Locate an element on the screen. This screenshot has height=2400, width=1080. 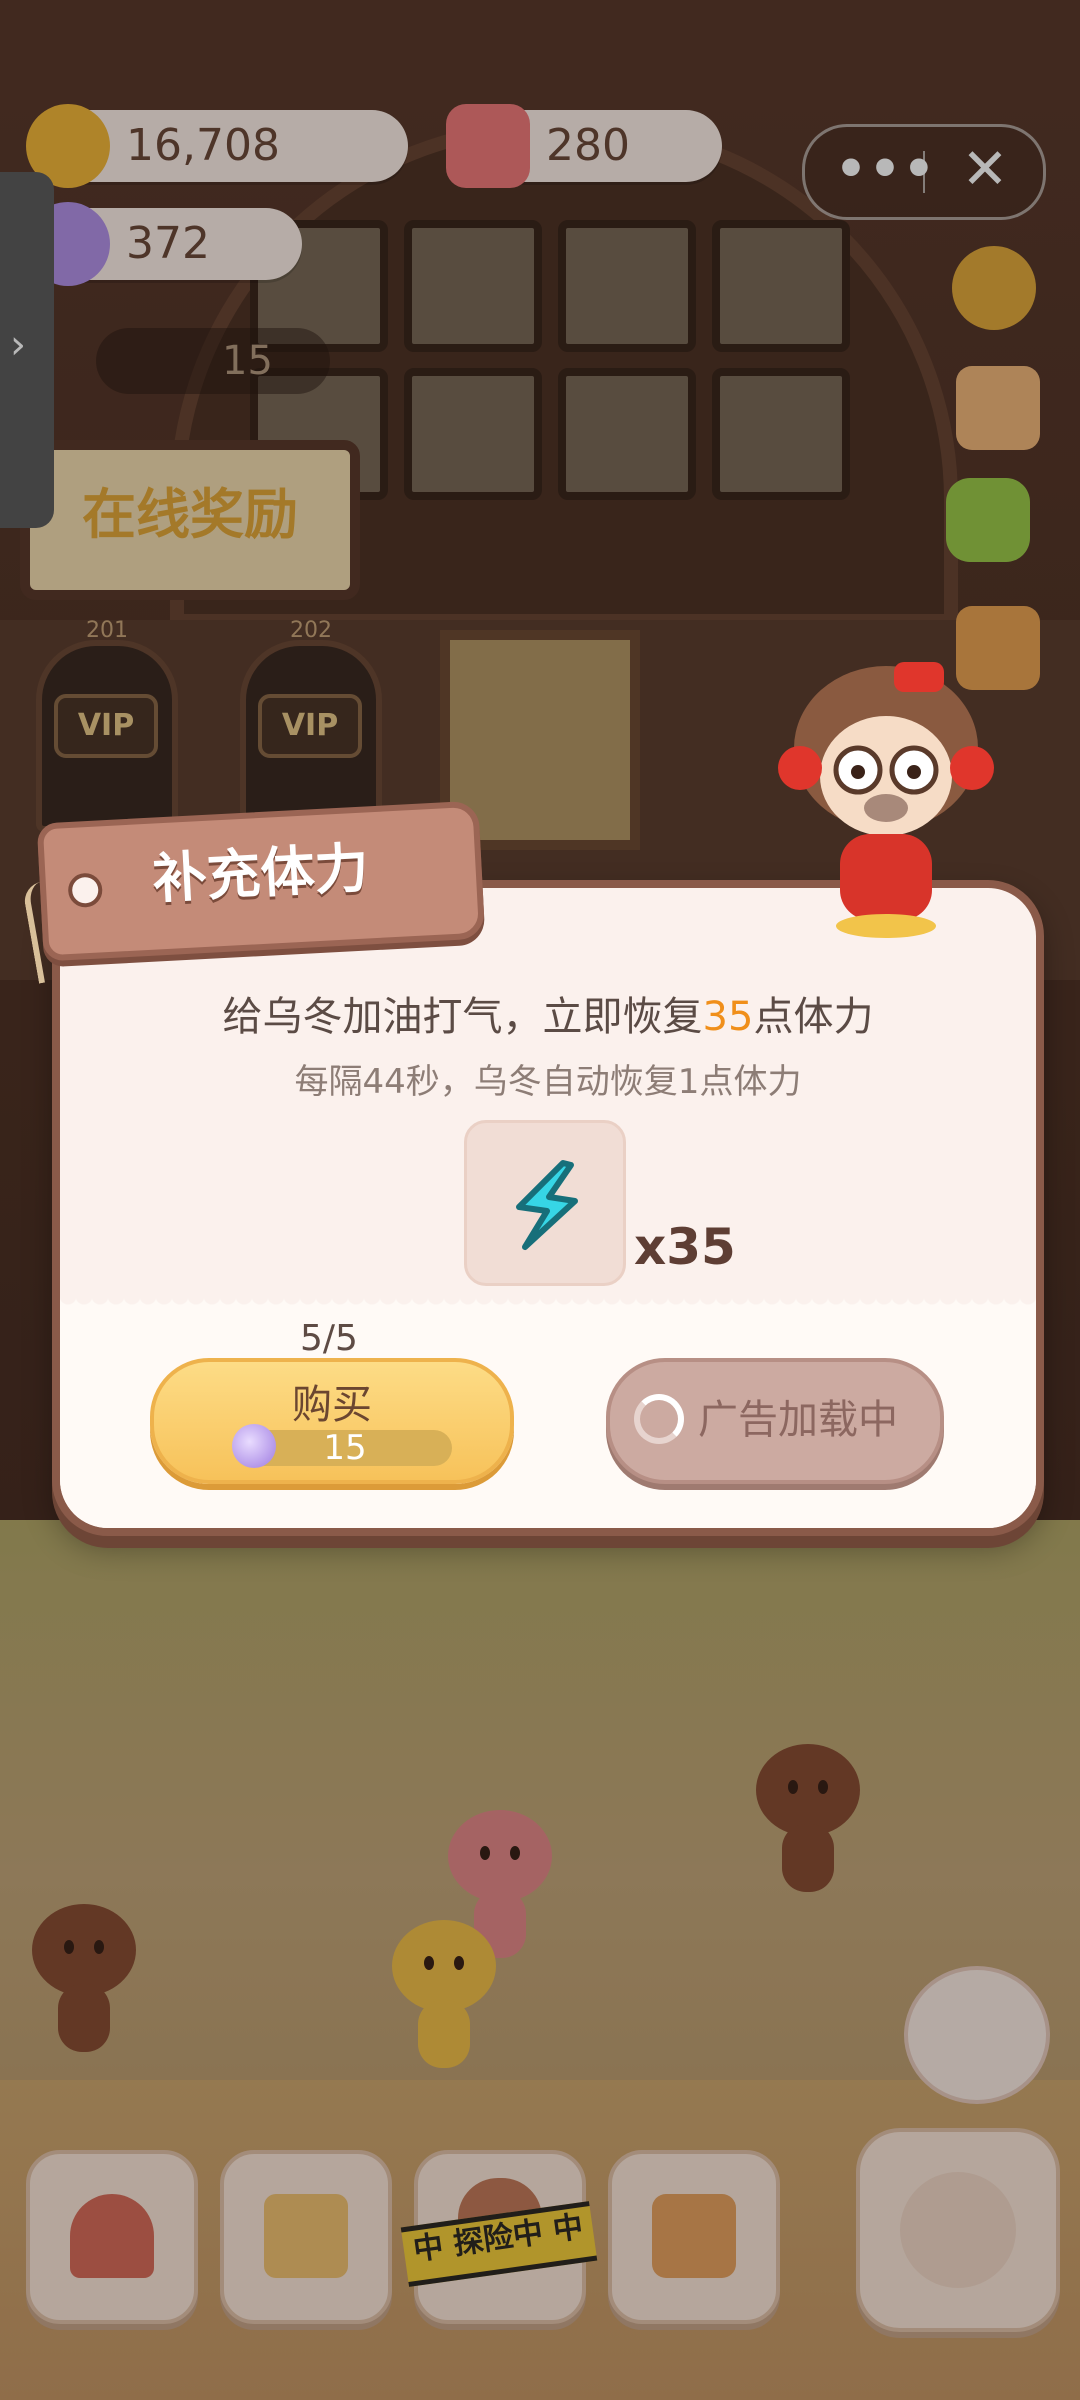
buy-button: 购买 15 is located at coordinates (332, 1421).